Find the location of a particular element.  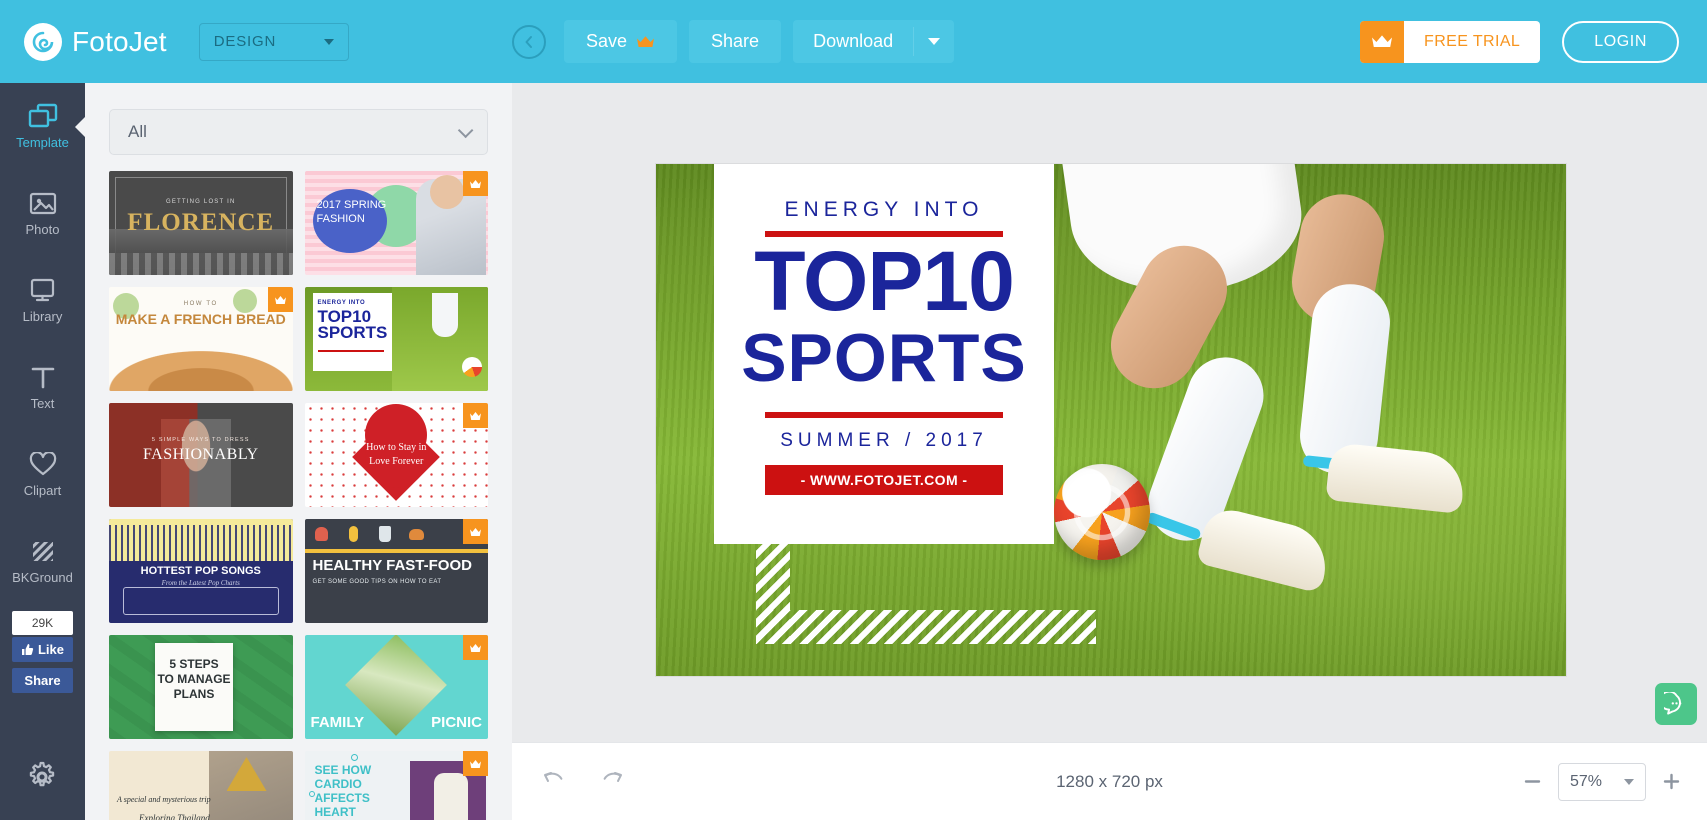

facebook-widget: 29K Like Share is located at coordinates (42, 652).